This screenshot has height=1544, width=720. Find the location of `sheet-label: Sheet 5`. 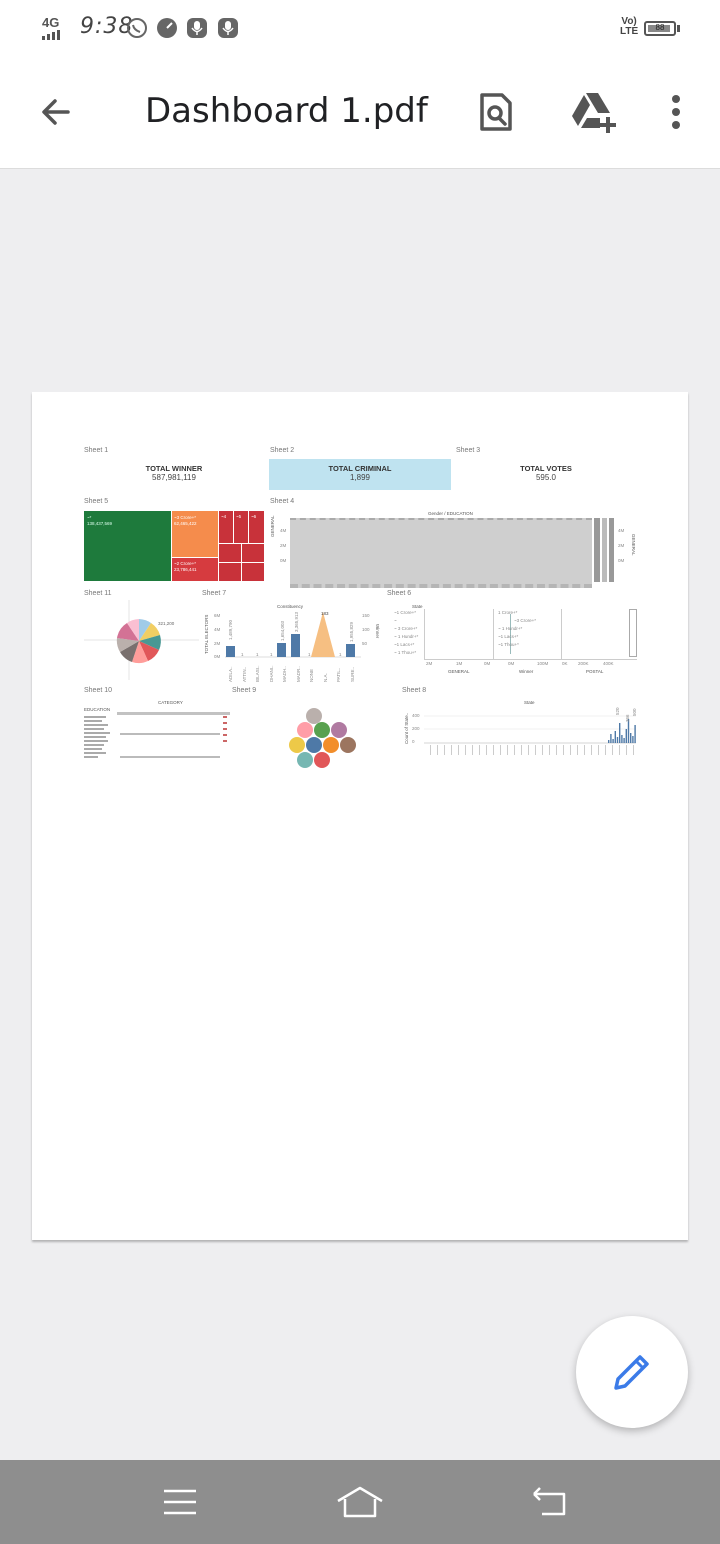

sheet-label: Sheet 5 is located at coordinates (96, 501).